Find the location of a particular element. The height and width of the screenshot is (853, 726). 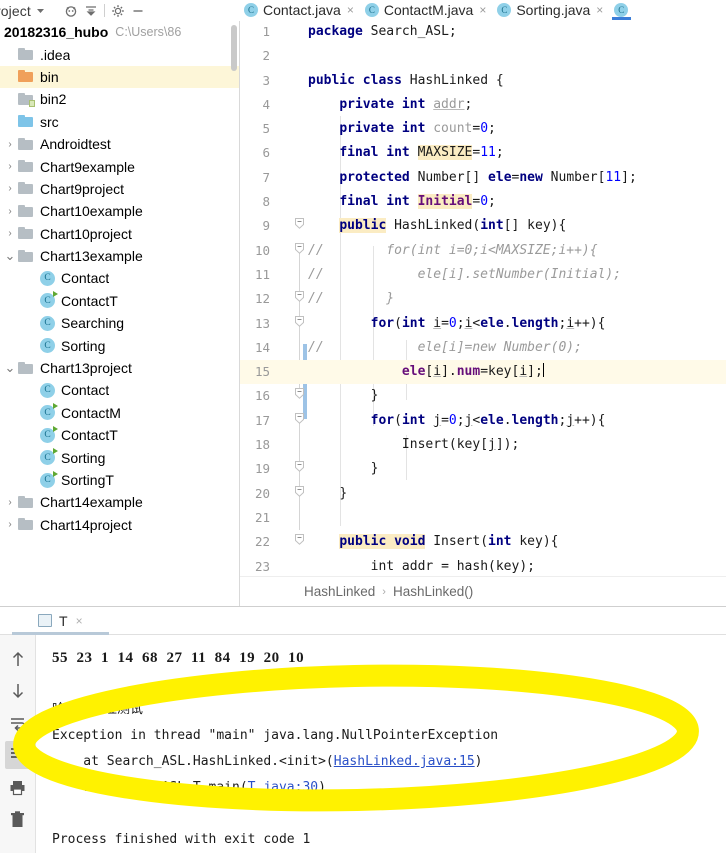

code-line: 3 public class HashLinked { is located at coordinates (483, 81).